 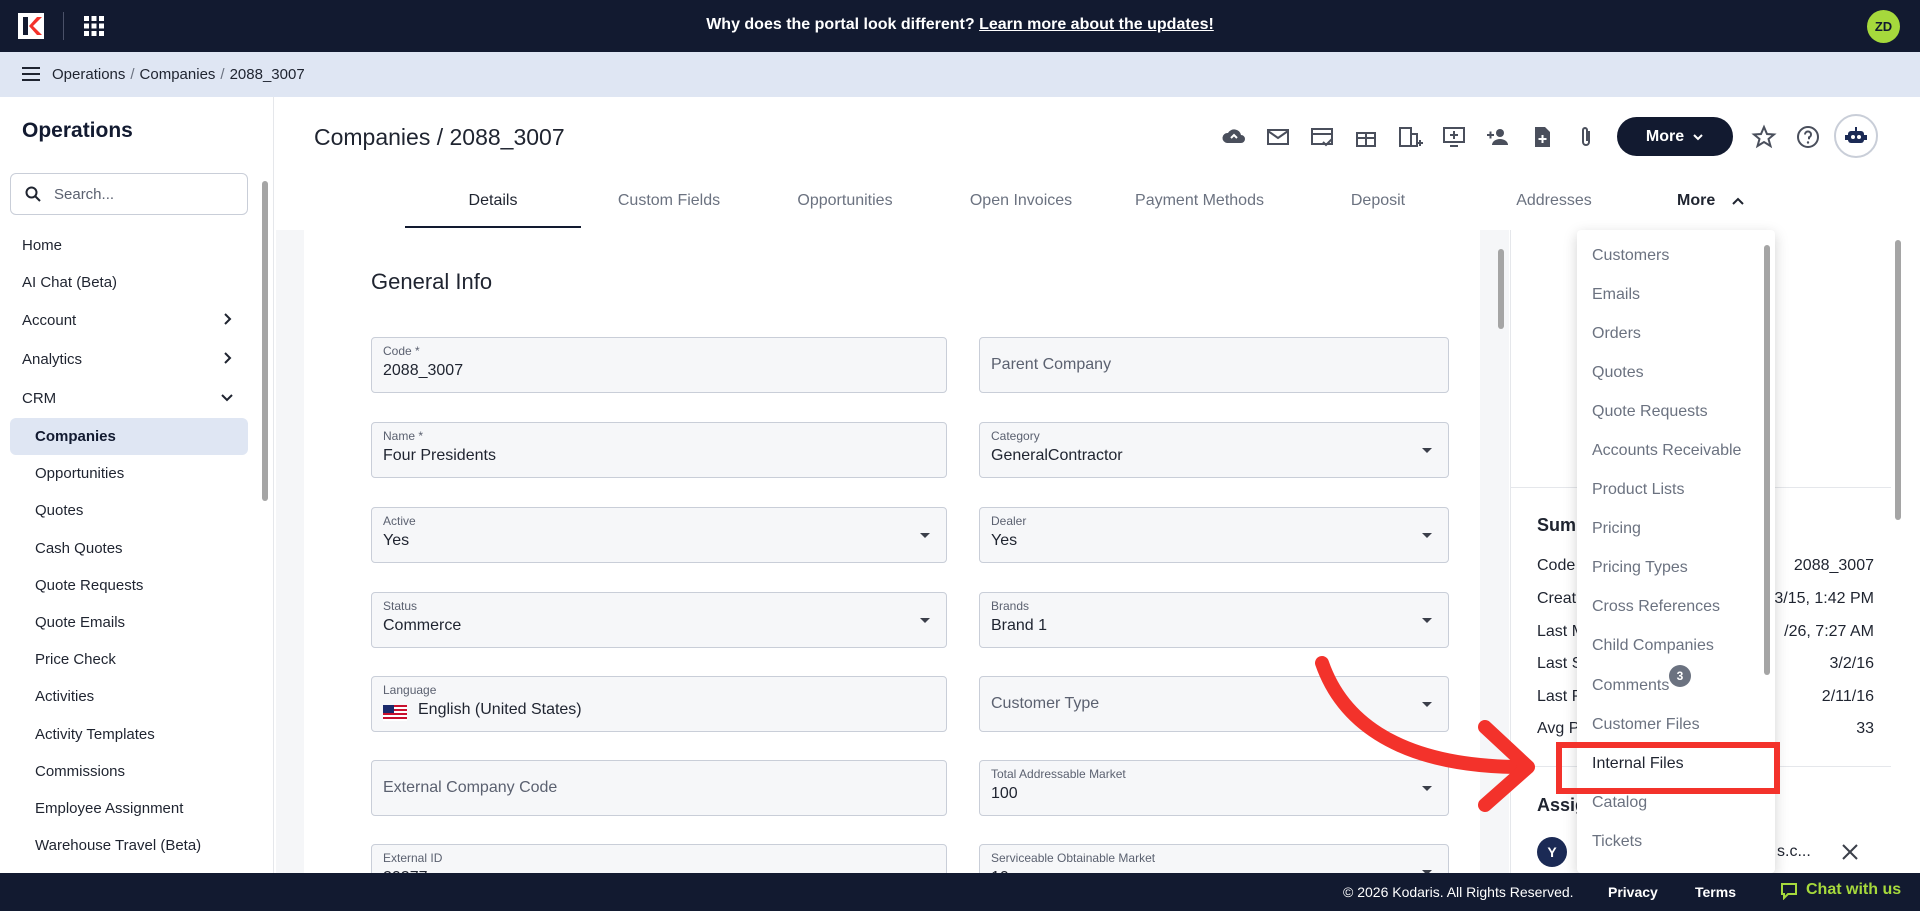 I want to click on ai-assistant-button, so click(x=1856, y=136).